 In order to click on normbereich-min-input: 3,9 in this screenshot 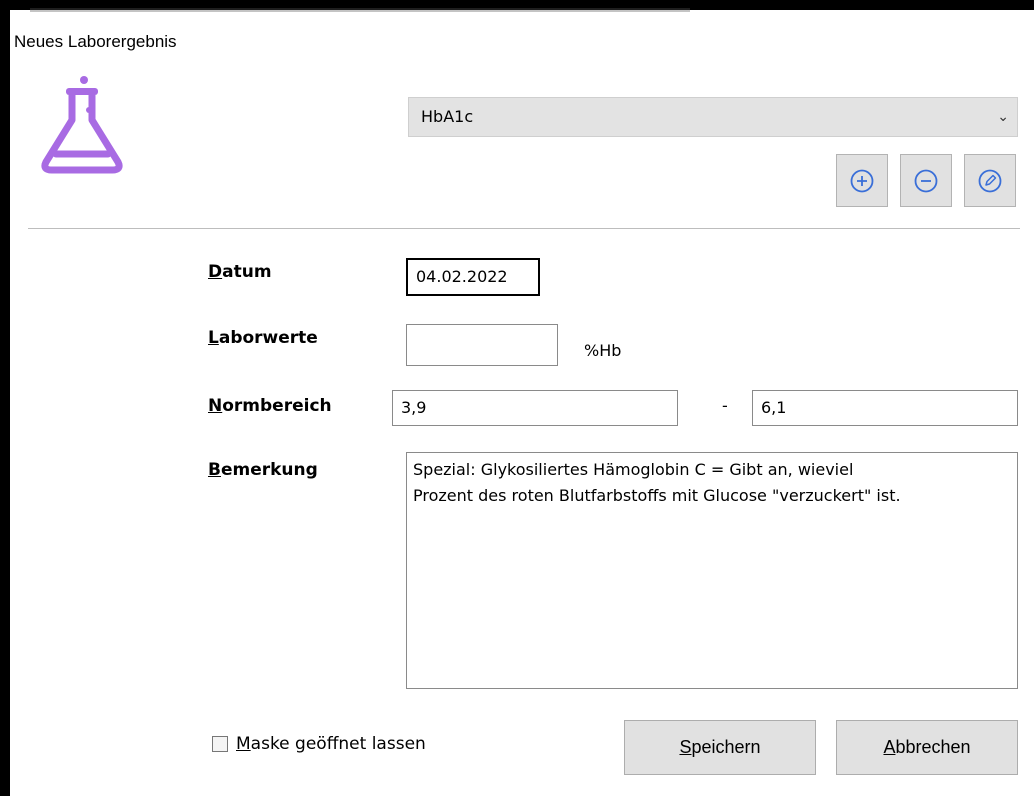, I will do `click(535, 408)`.